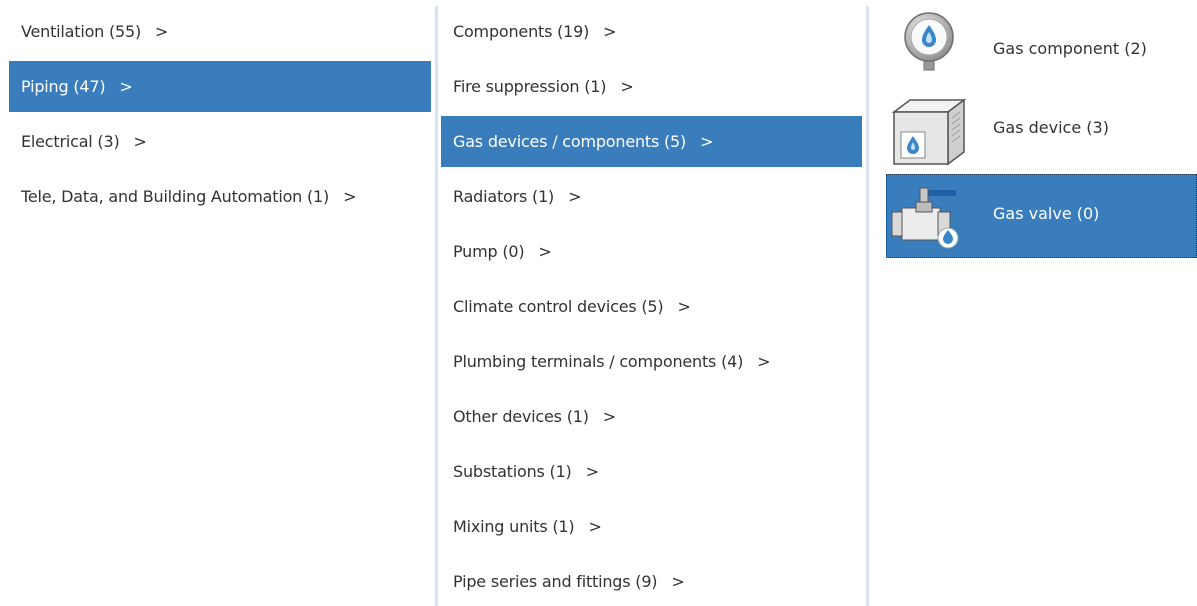 The height and width of the screenshot is (606, 1197). I want to click on category-label: Tele, Data, and Building Automation (1), so click(175, 196).